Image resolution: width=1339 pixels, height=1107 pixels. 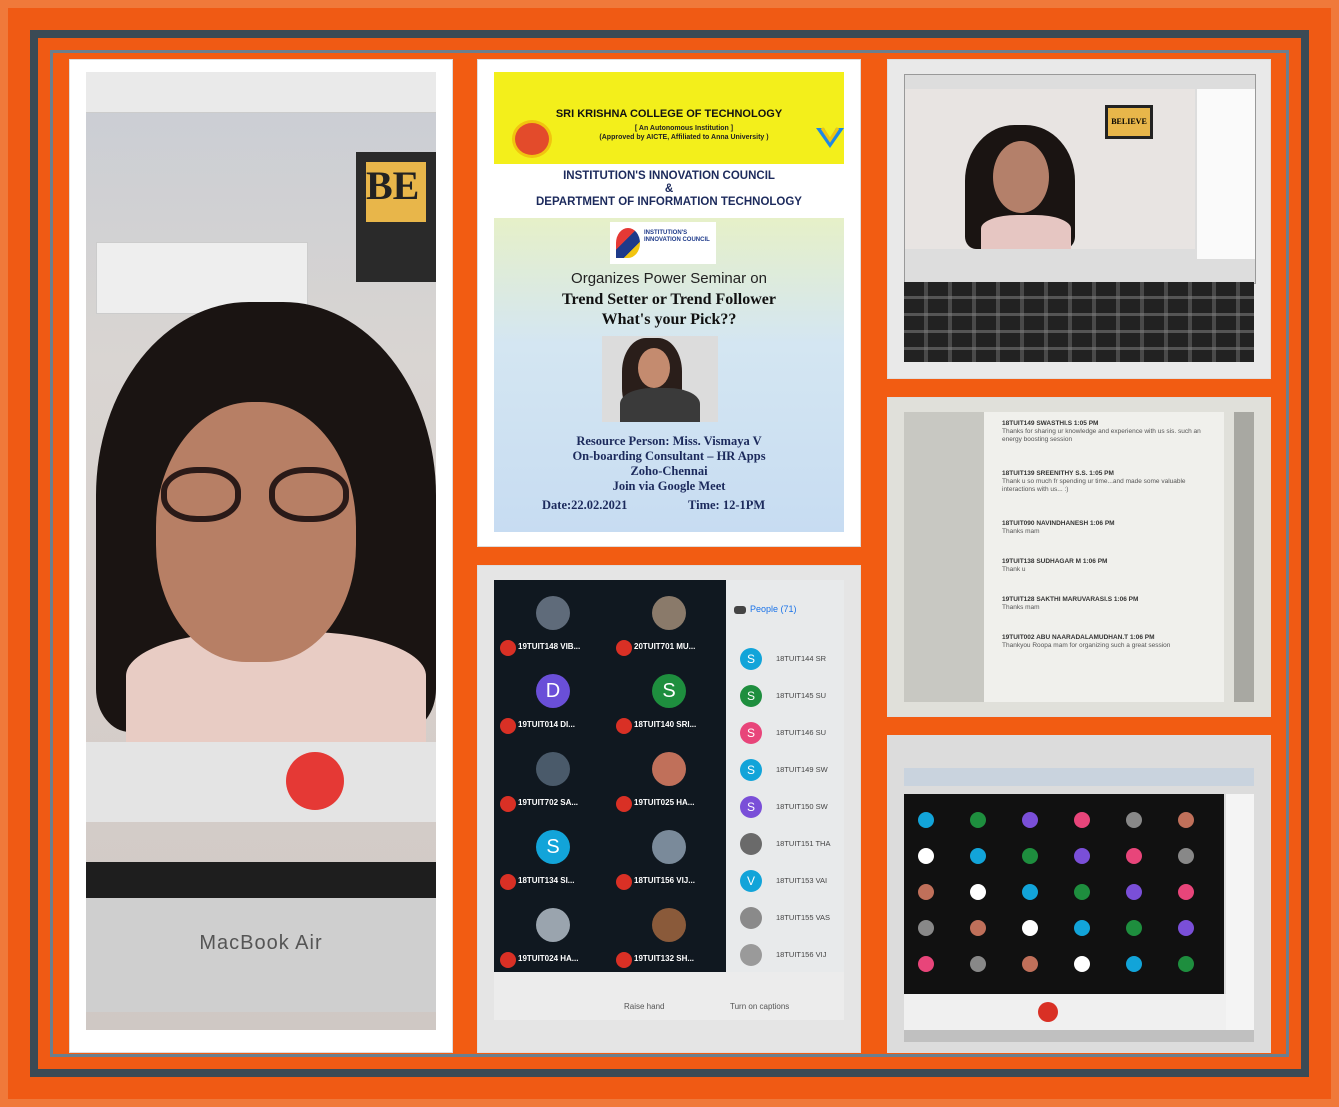 I want to click on people-list-item: 18TUIT155 VAS, so click(x=790, y=919).